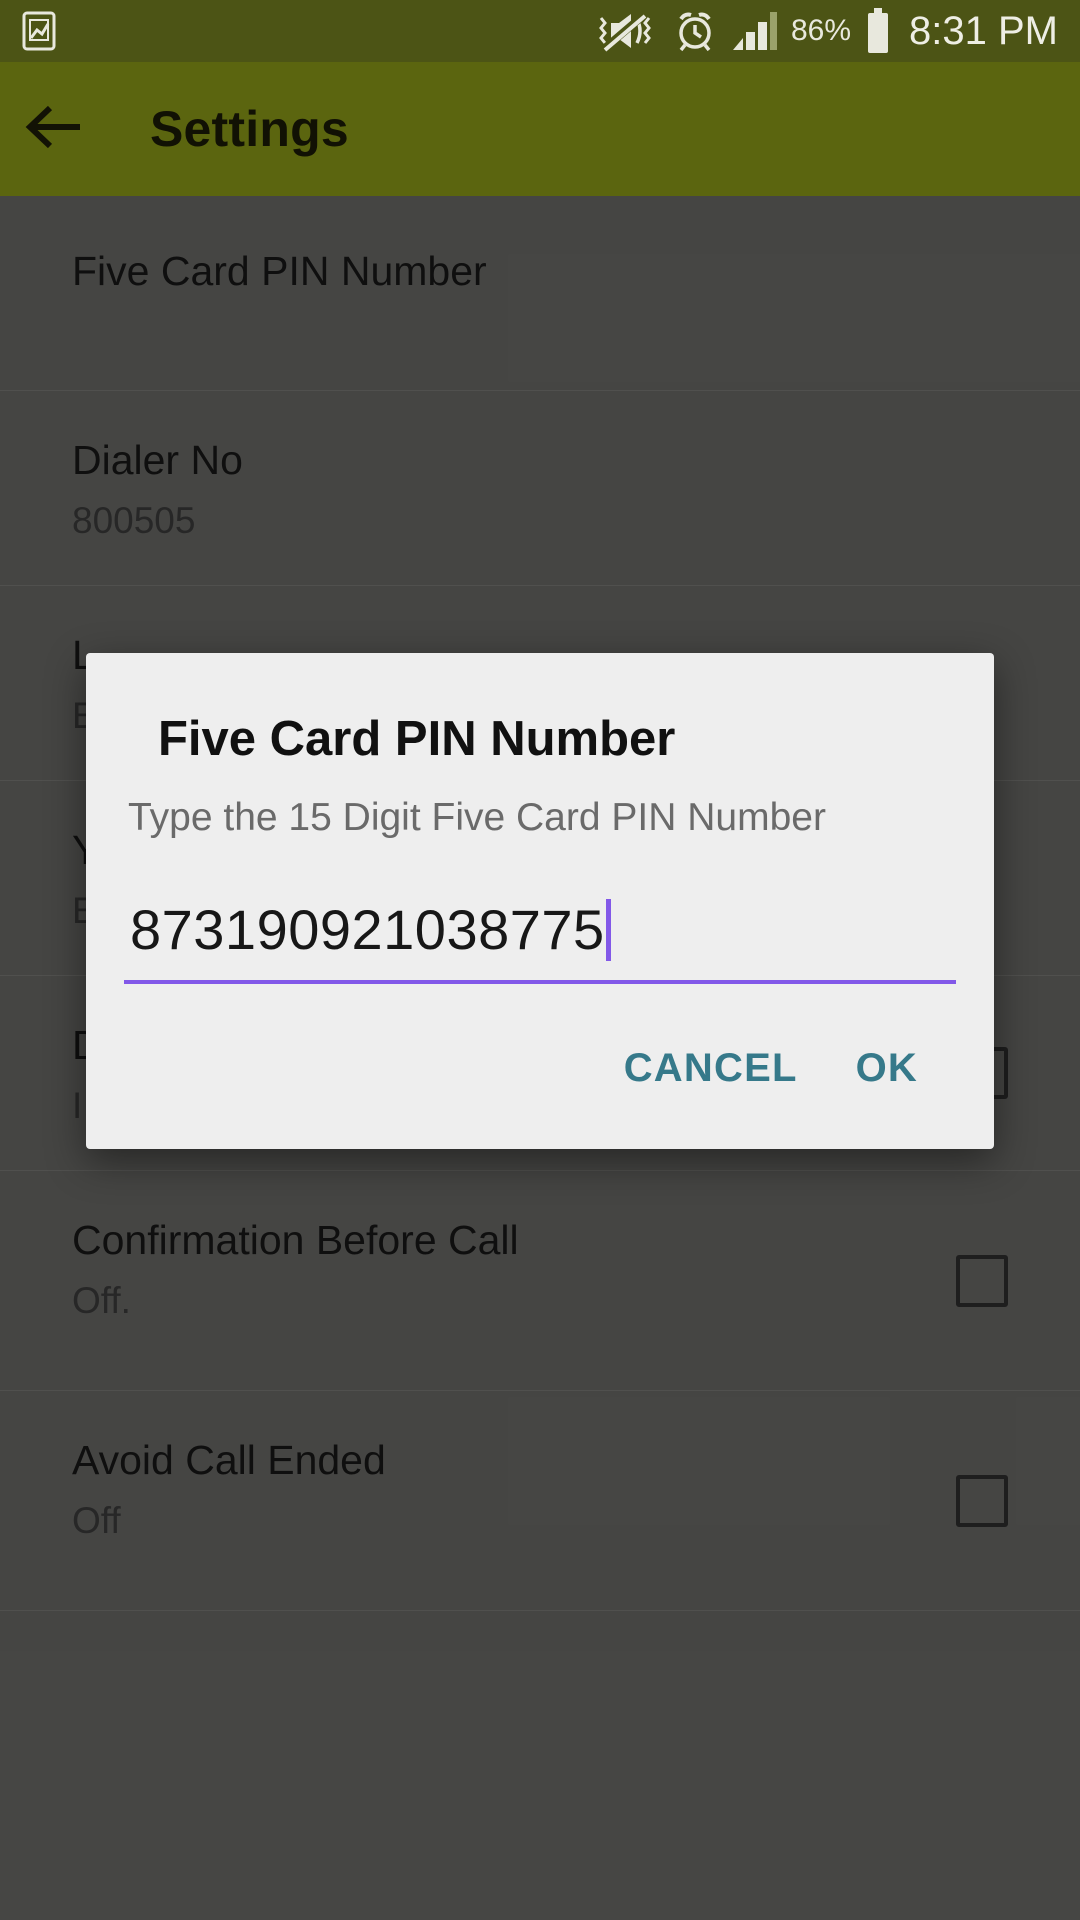  Describe the element at coordinates (295, 1240) in the screenshot. I see `row-title: Confirmation Before Call` at that location.